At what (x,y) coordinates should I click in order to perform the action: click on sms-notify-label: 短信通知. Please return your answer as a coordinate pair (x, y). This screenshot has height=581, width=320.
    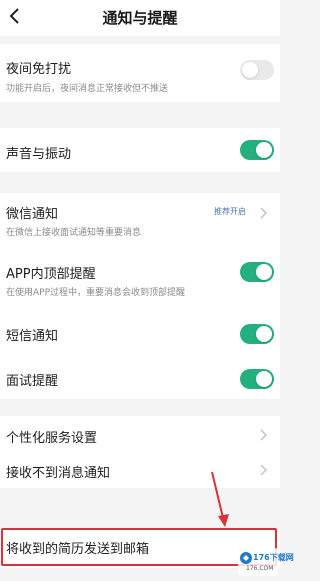
    Looking at the image, I should click on (32, 336).